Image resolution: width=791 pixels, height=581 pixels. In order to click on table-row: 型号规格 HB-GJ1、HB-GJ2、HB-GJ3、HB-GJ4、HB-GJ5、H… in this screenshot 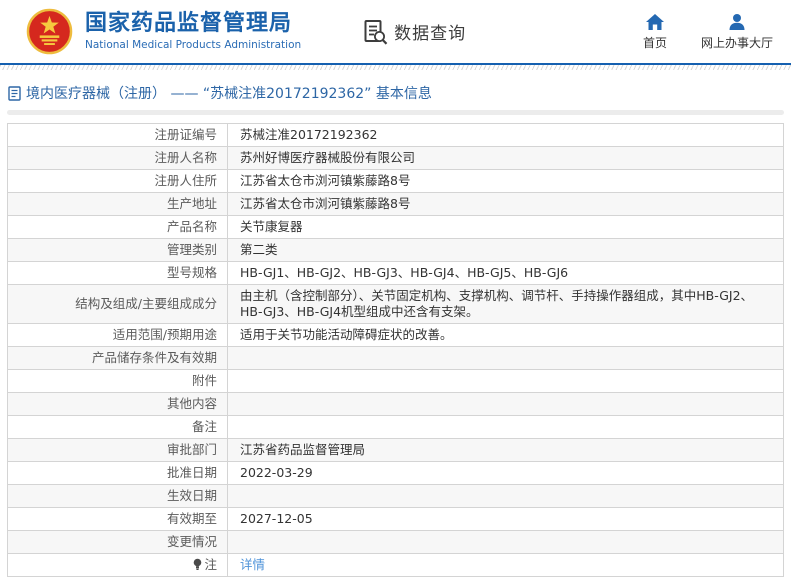, I will do `click(395, 273)`.